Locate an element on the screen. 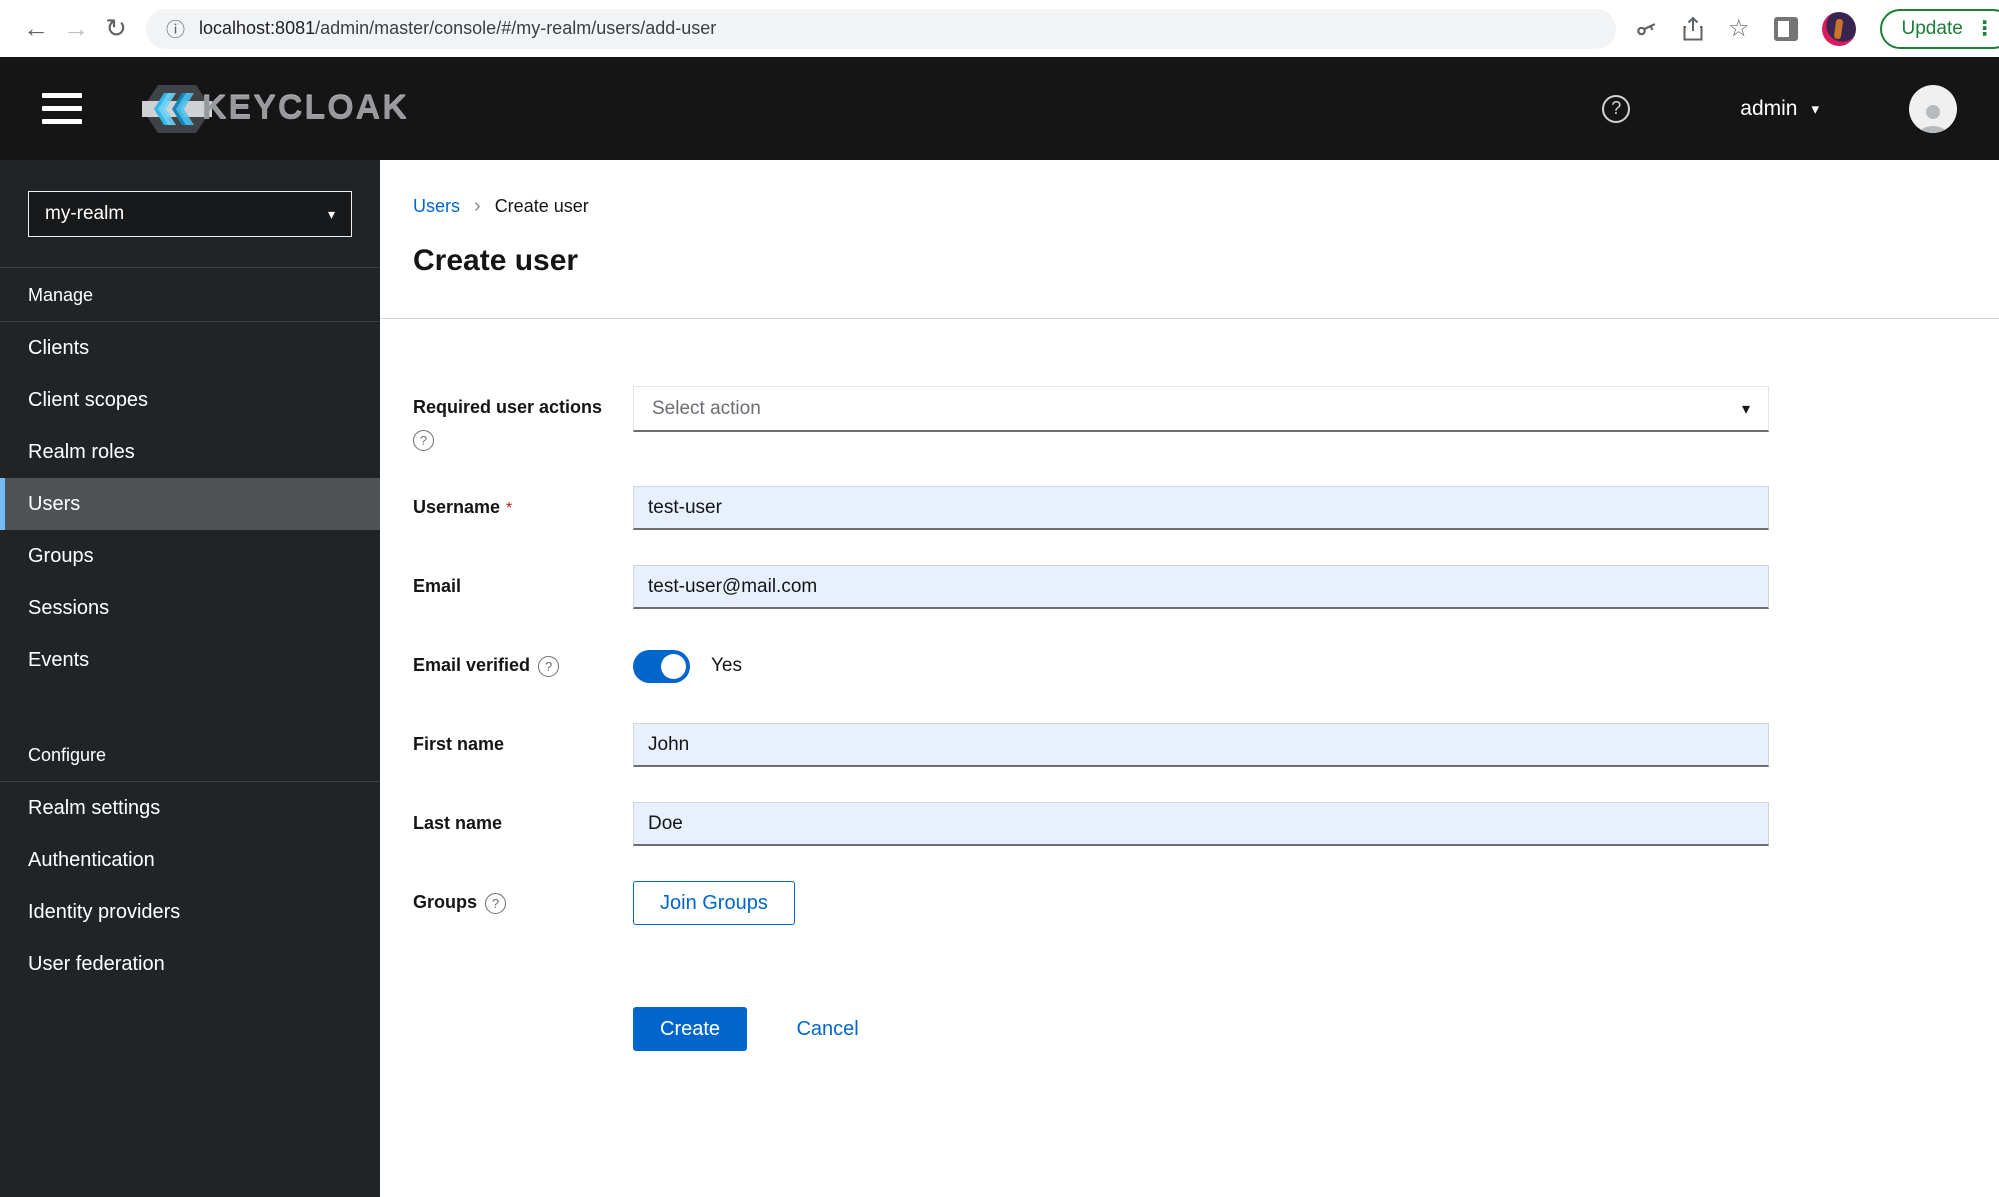  groups-row: Groups? Join Groups is located at coordinates (1206, 903).